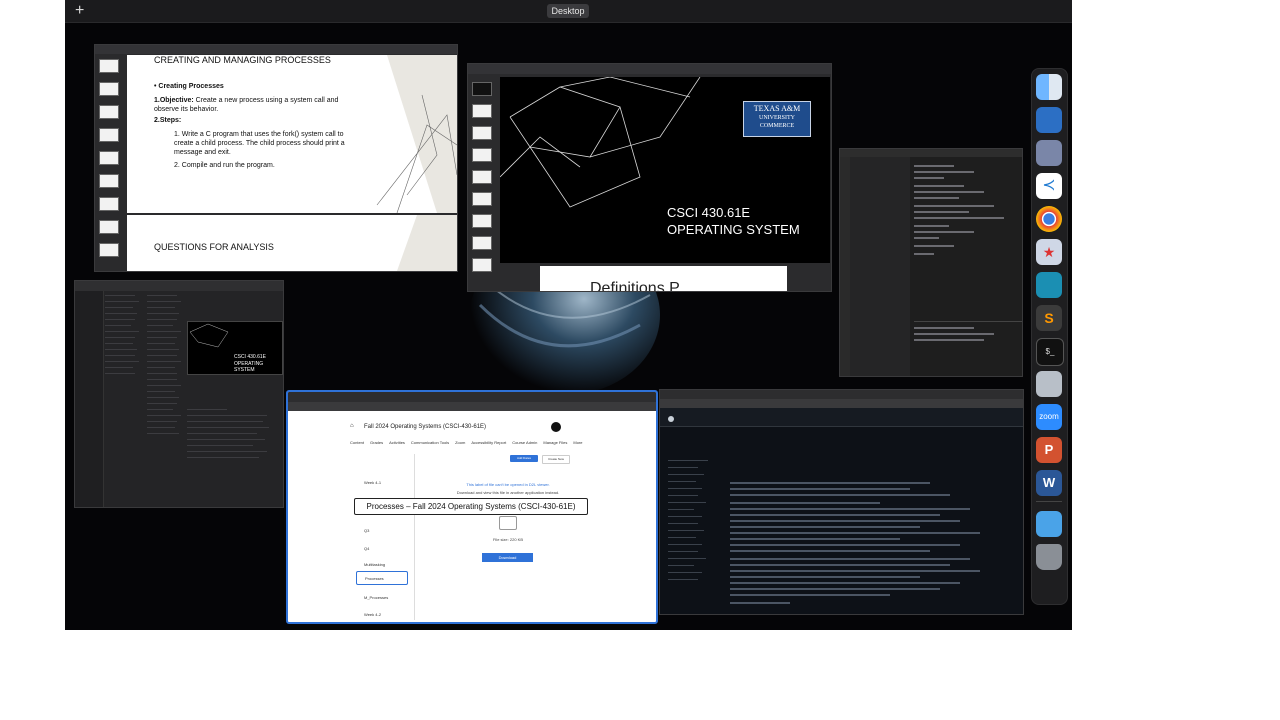  I want to click on vscode-icon: ≺, so click(1049, 186).